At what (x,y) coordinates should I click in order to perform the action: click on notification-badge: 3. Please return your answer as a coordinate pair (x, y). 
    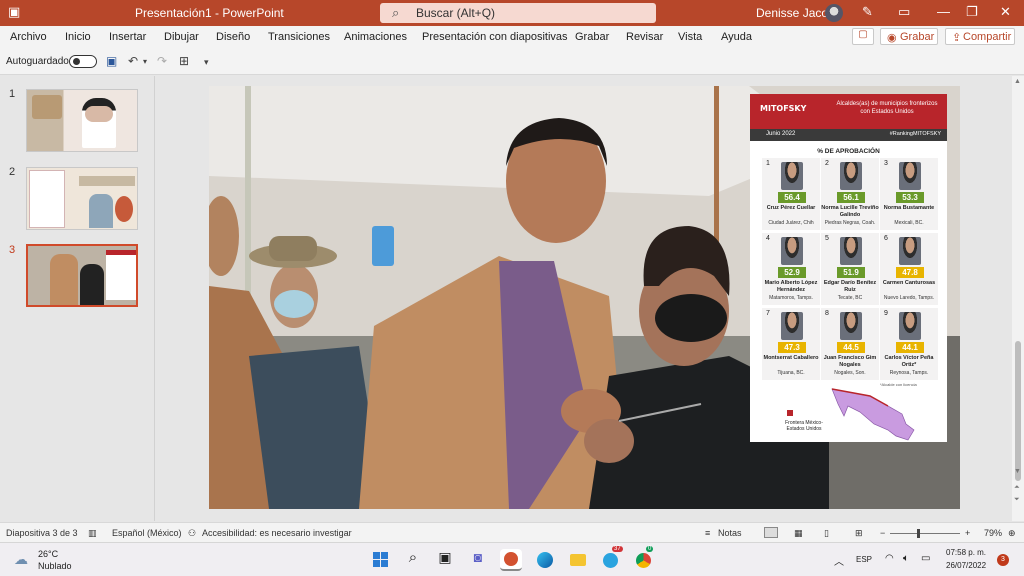
    Looking at the image, I should click on (1003, 560).